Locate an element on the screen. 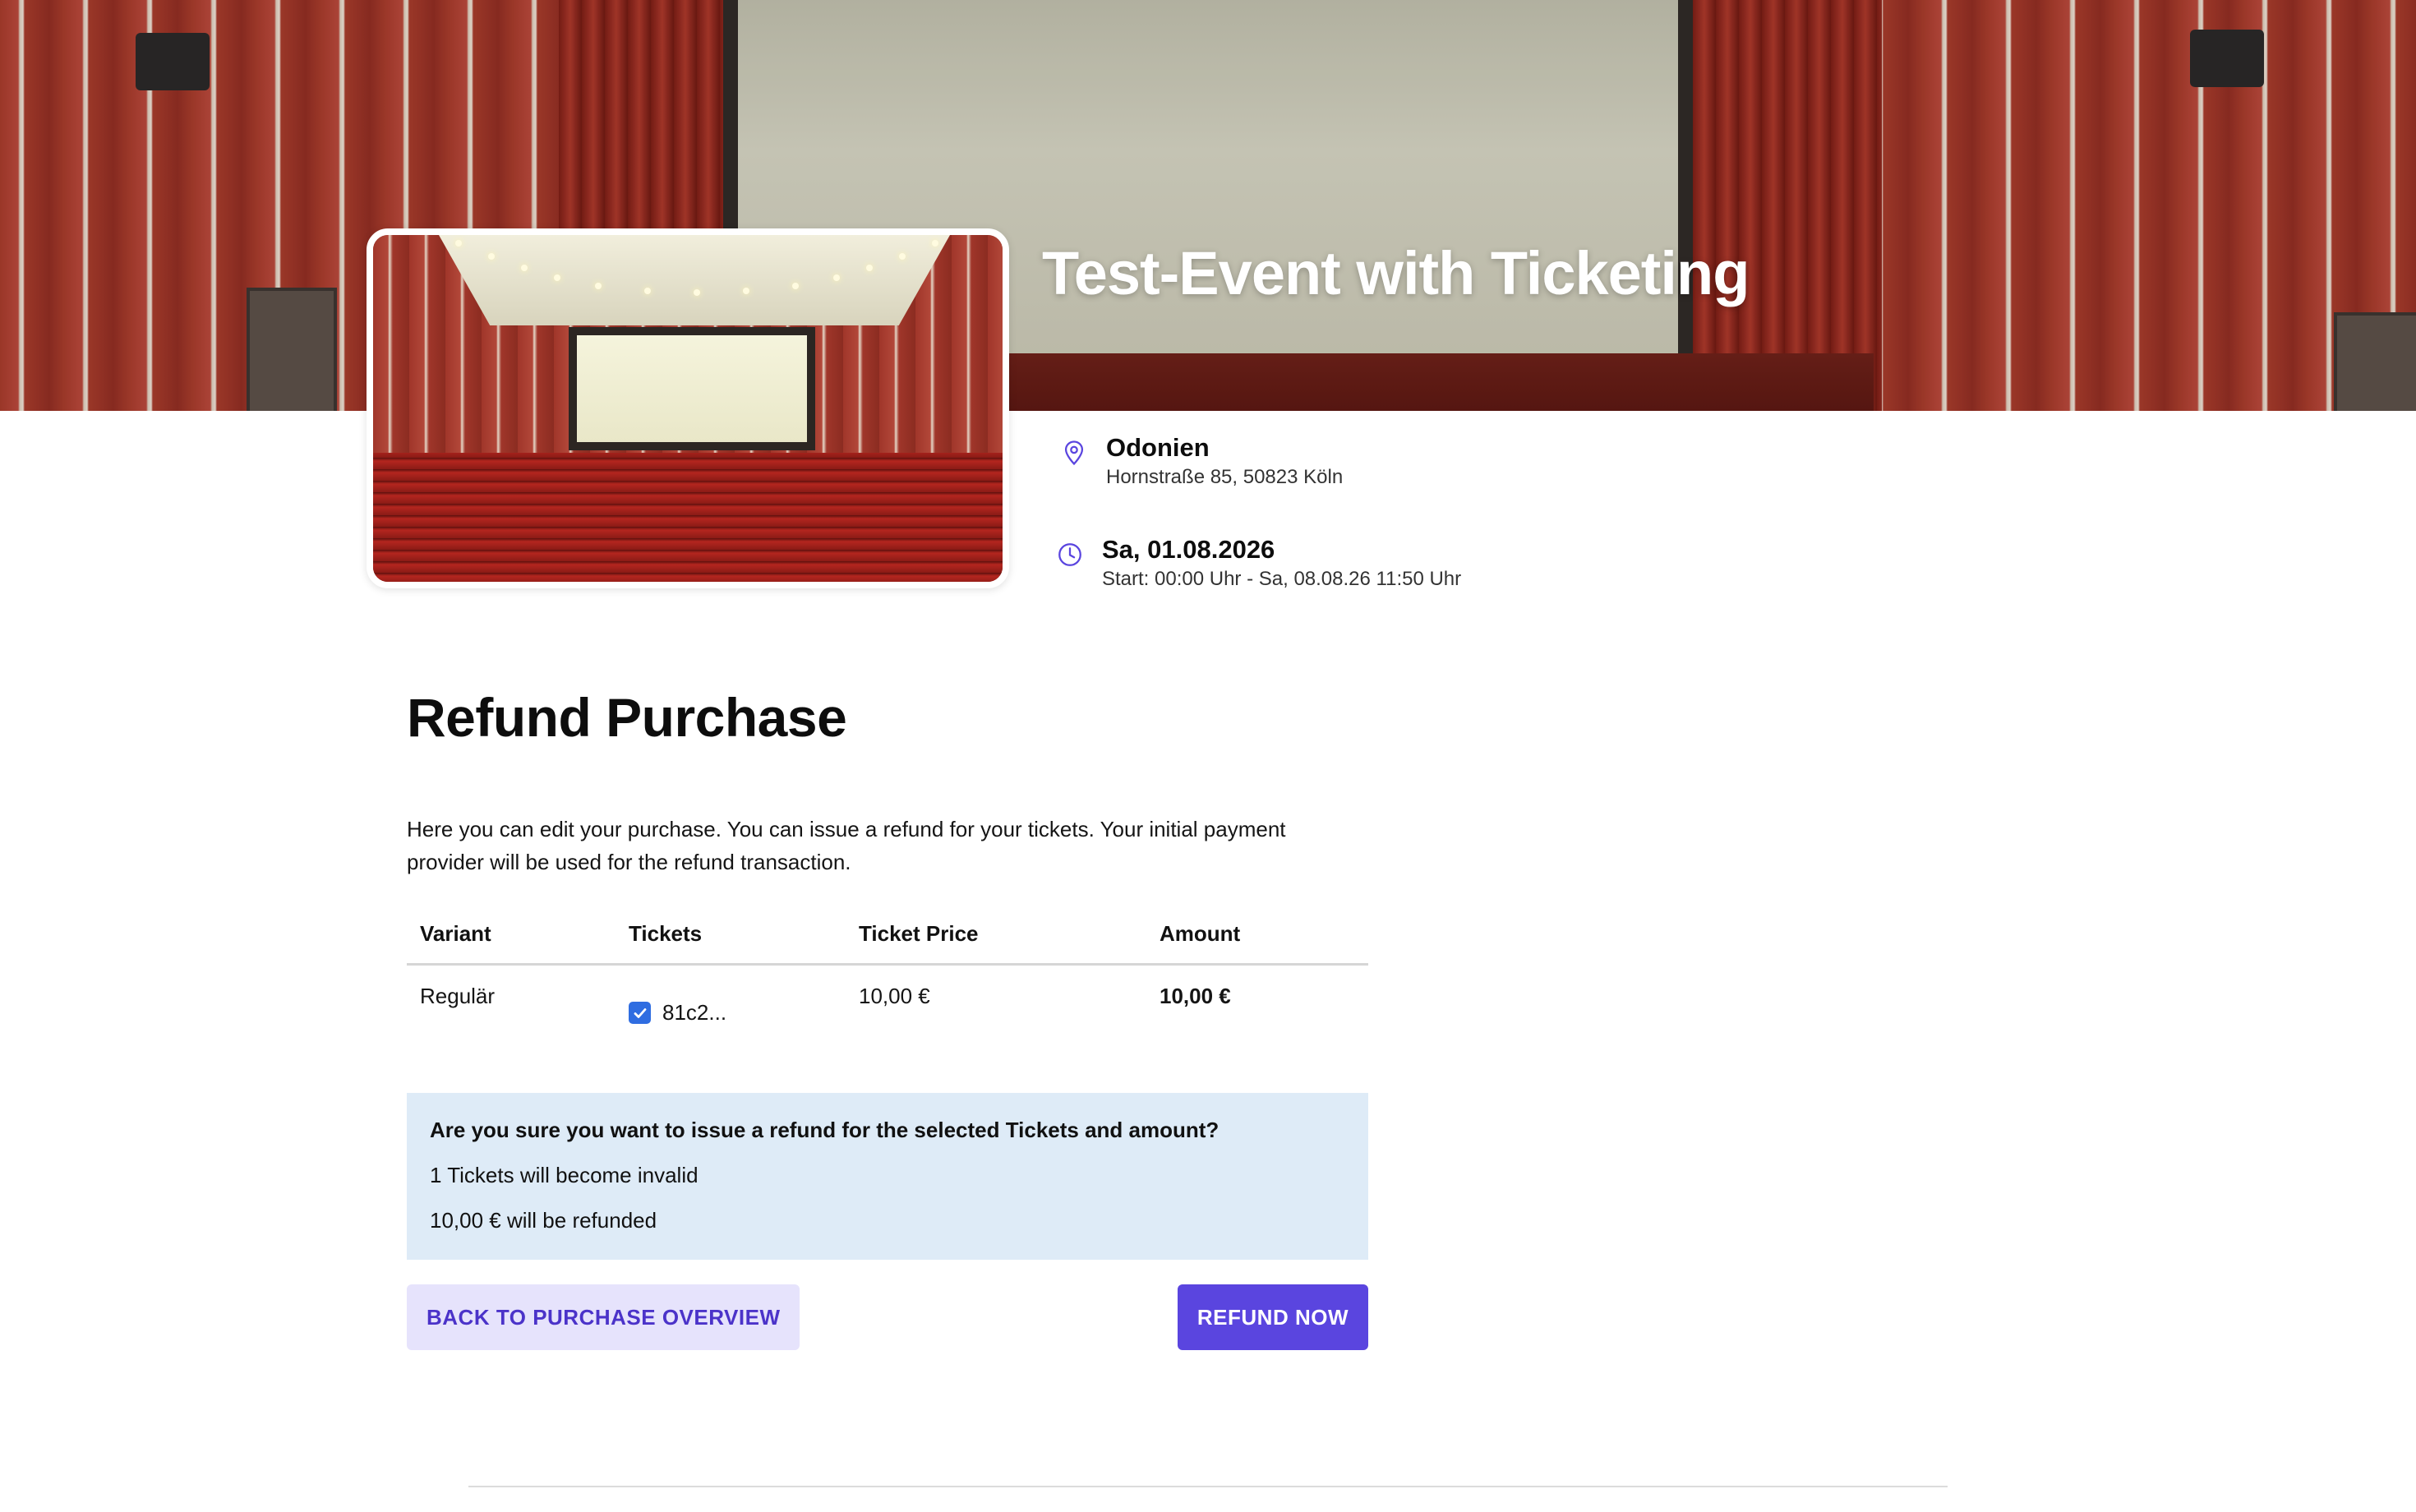  table-row: Regulär 81c2... 10,00 € 10,00 € is located at coordinates (887, 1008).